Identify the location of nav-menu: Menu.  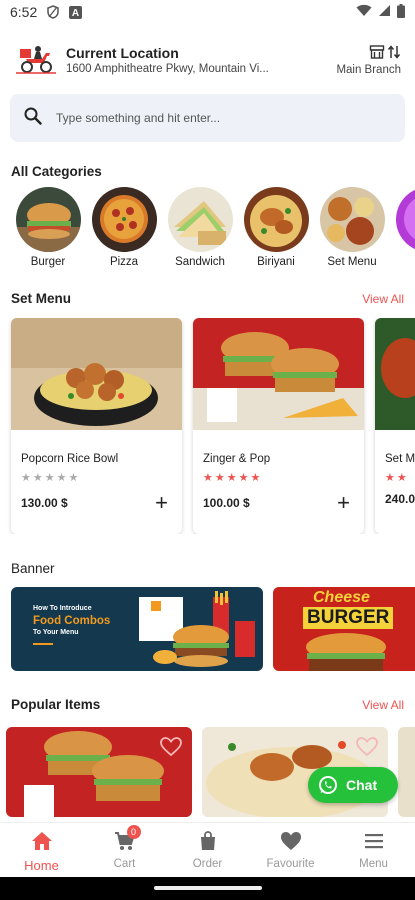
(373, 850).